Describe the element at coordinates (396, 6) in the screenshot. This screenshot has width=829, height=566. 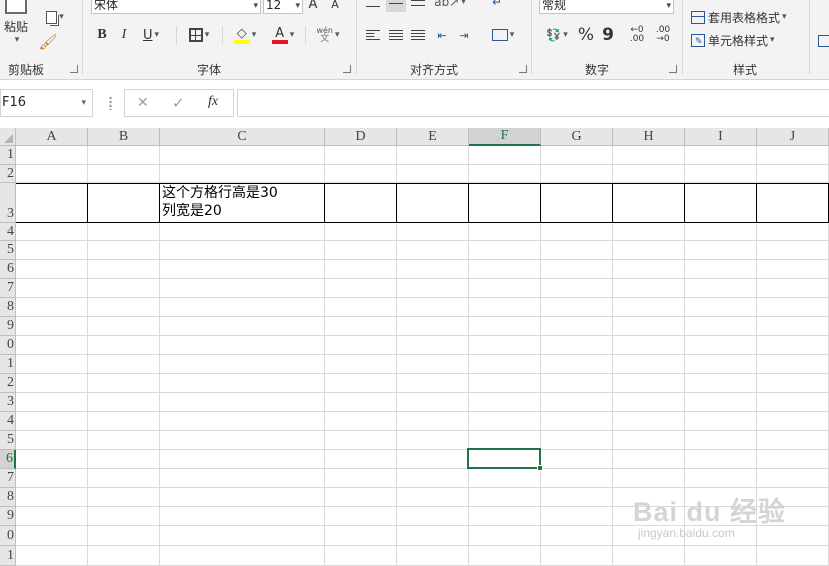
I see `align-middle-button` at that location.